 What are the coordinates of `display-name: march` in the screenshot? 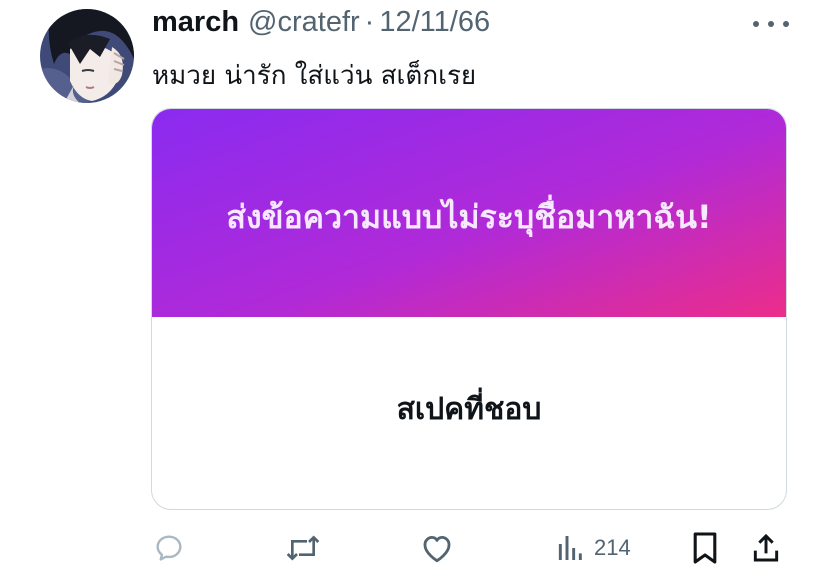 It's located at (195, 22).